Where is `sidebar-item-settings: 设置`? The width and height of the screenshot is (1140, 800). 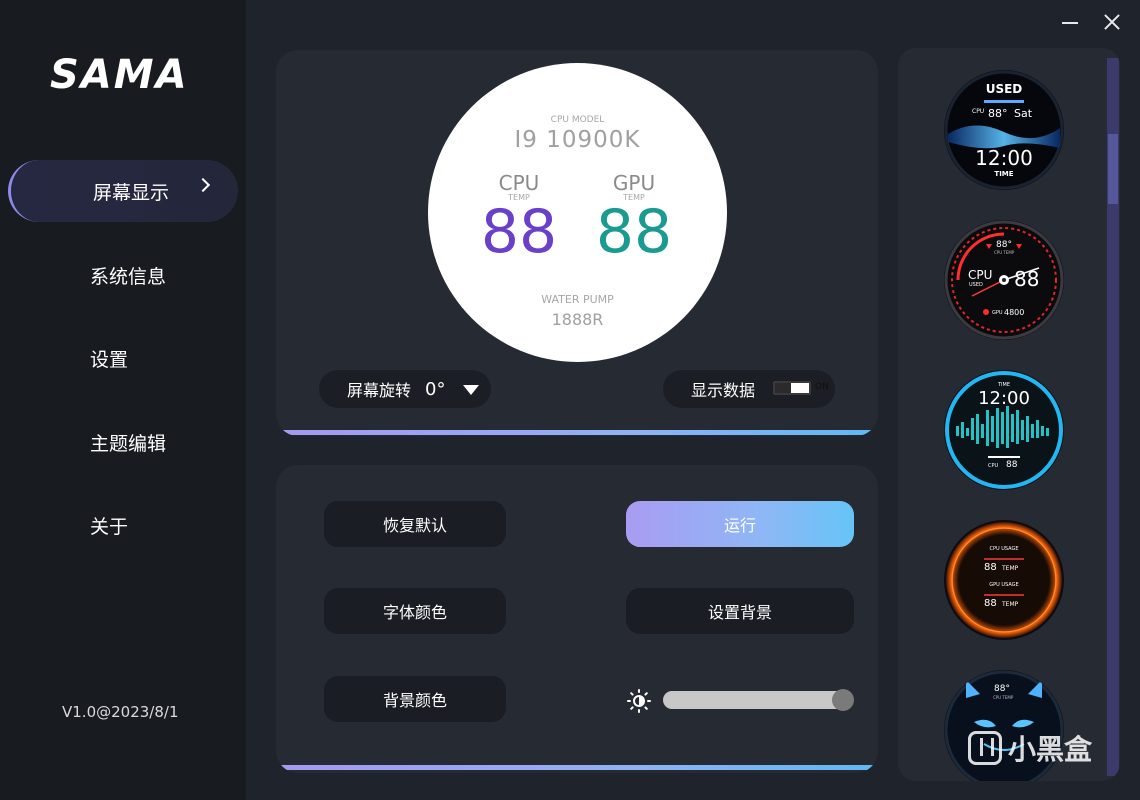
sidebar-item-settings: 设置 is located at coordinates (123, 358).